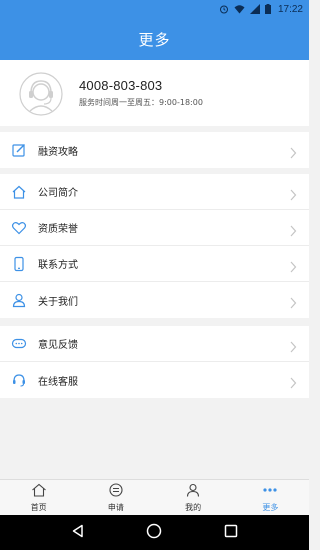 The image size is (320, 550). What do you see at coordinates (58, 345) in the screenshot?
I see `menu-item-label: 意见反馈` at bounding box center [58, 345].